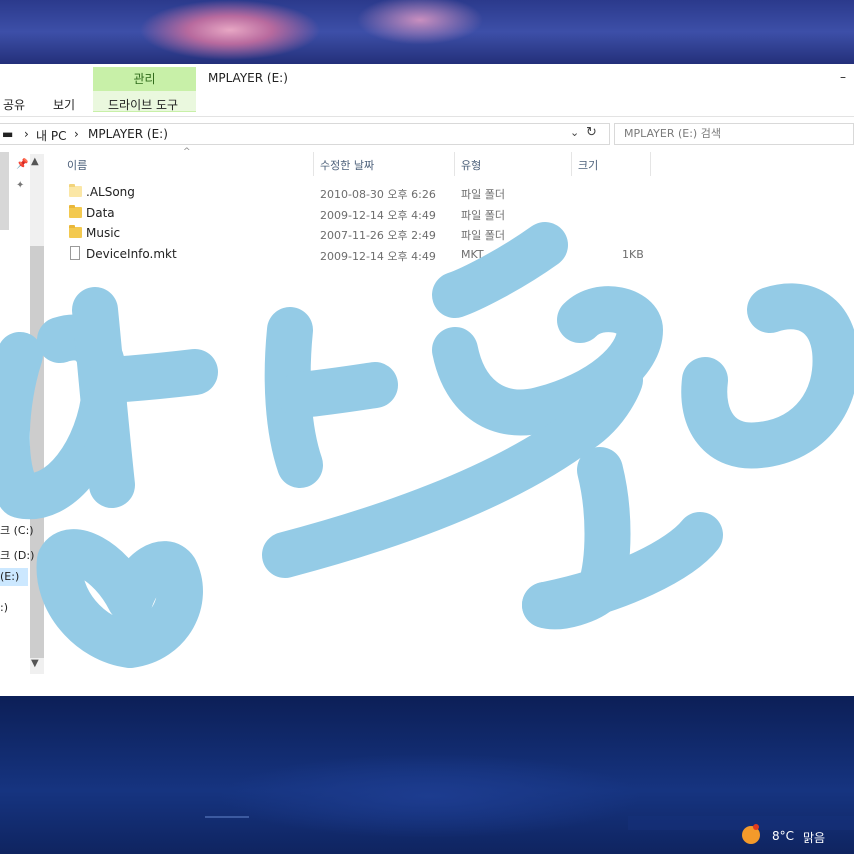  I want to click on column-header-size: 크기, so click(588, 165).